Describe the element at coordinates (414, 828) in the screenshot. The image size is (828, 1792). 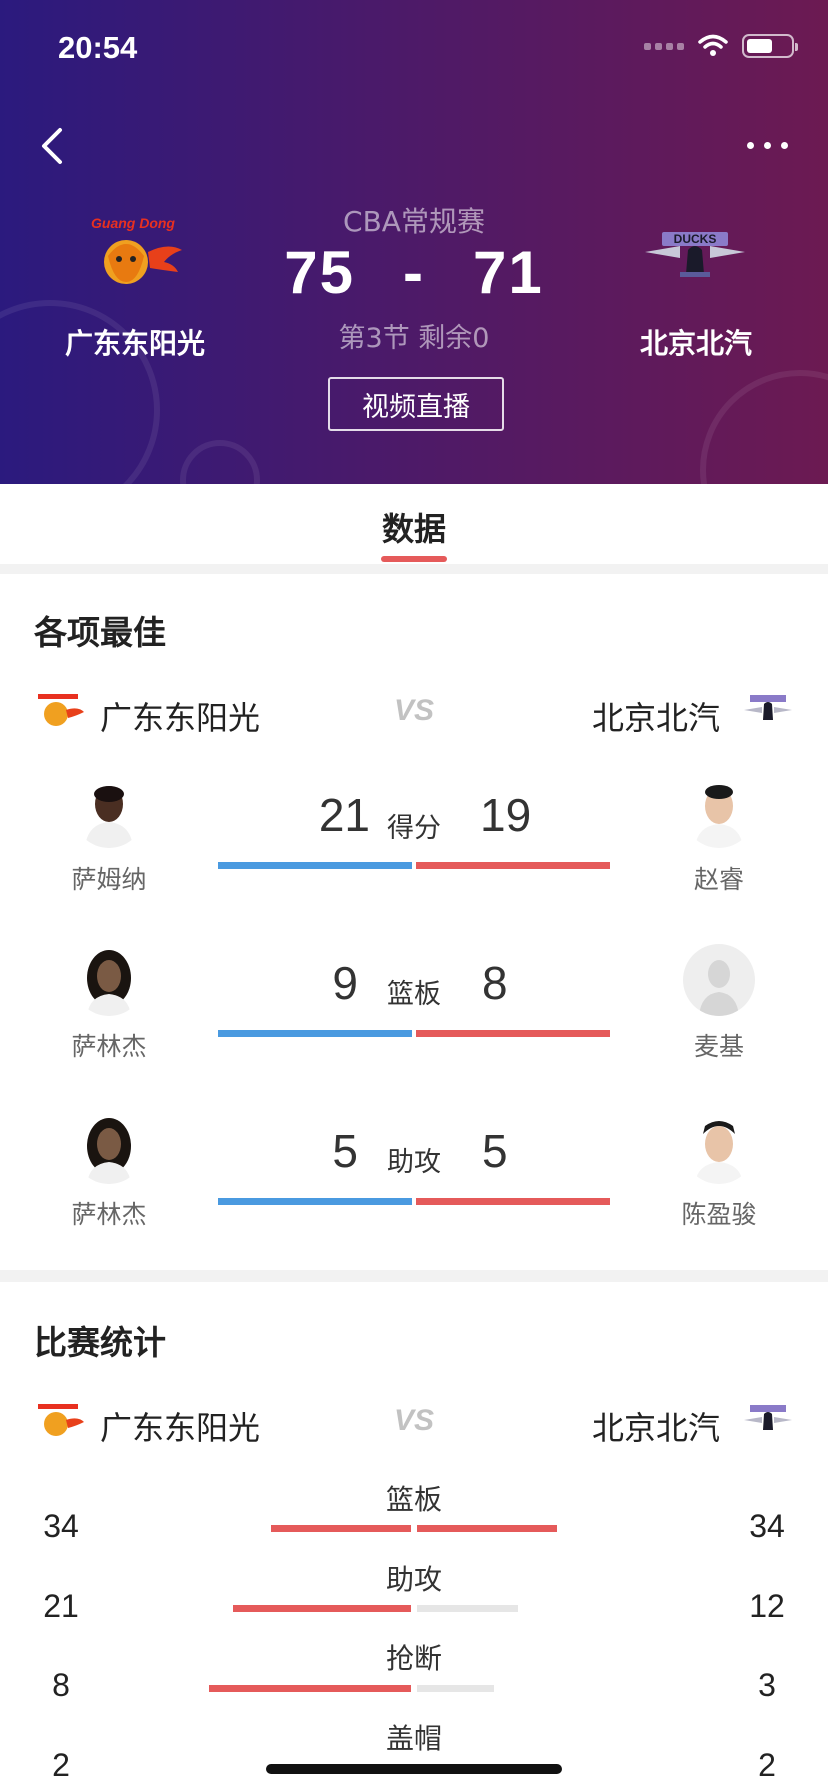
I see `best-stat-label: 得分` at that location.